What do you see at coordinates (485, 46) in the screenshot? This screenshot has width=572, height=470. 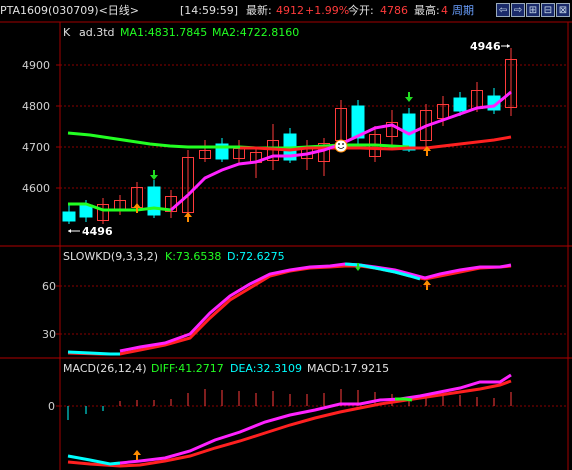 I see `high-mark-value: 4946` at bounding box center [485, 46].